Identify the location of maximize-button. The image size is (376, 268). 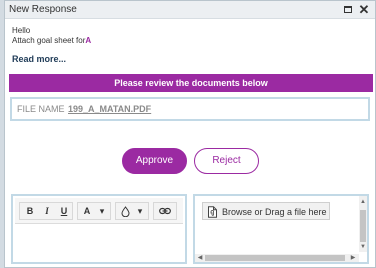
(348, 10).